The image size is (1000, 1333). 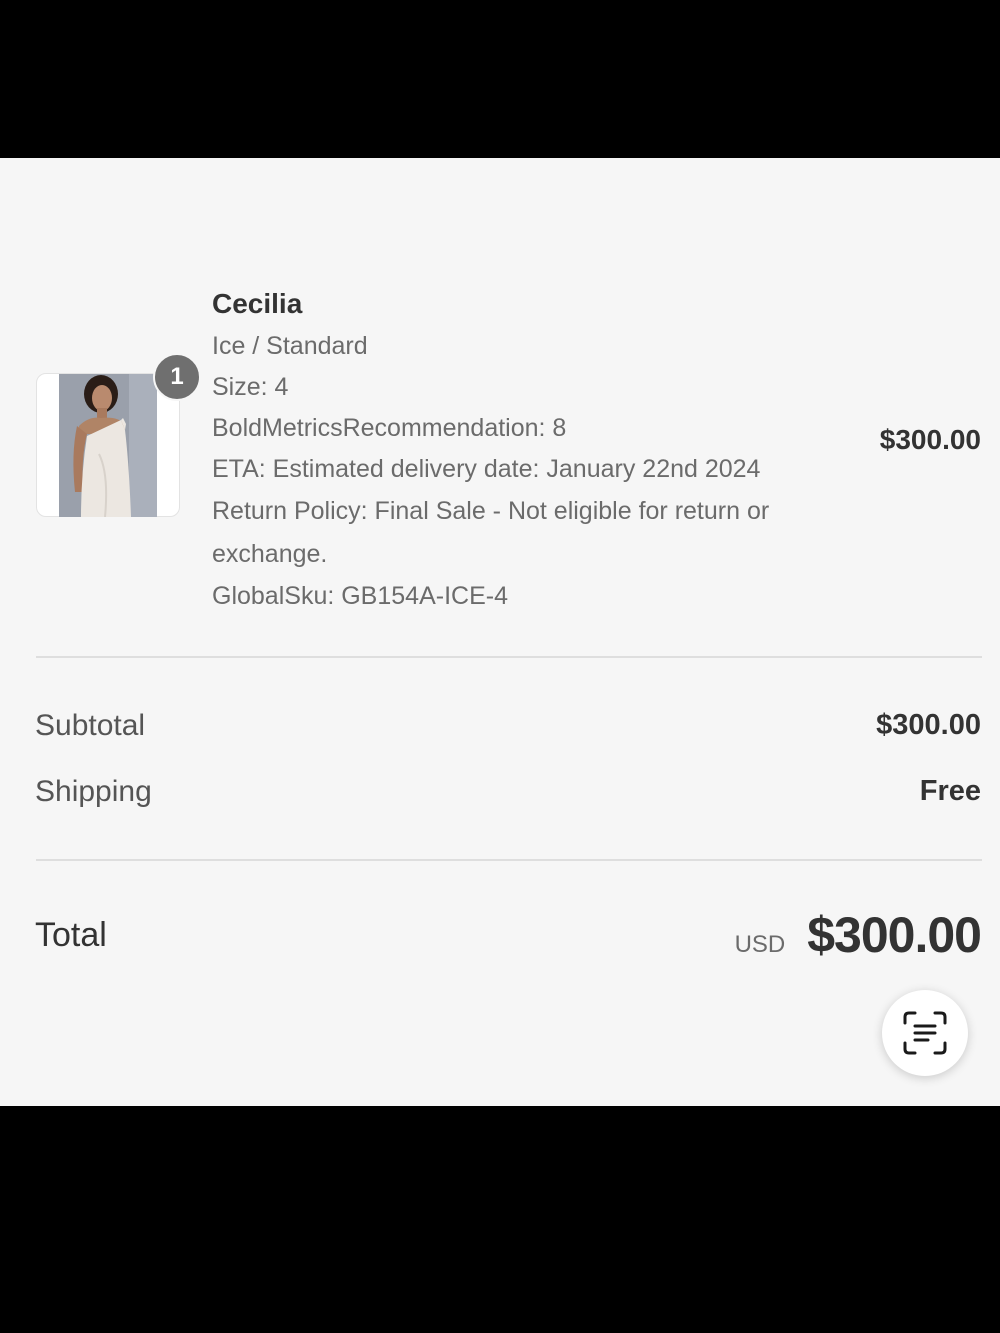 I want to click on product-photo, so click(x=108, y=445).